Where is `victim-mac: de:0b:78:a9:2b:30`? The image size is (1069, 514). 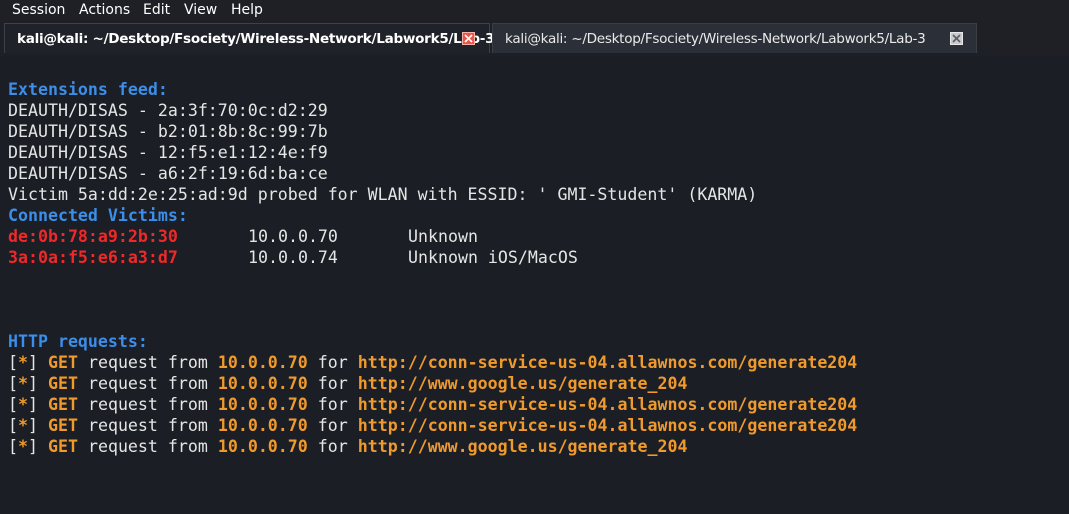 victim-mac: de:0b:78:a9:2b:30 is located at coordinates (93, 236).